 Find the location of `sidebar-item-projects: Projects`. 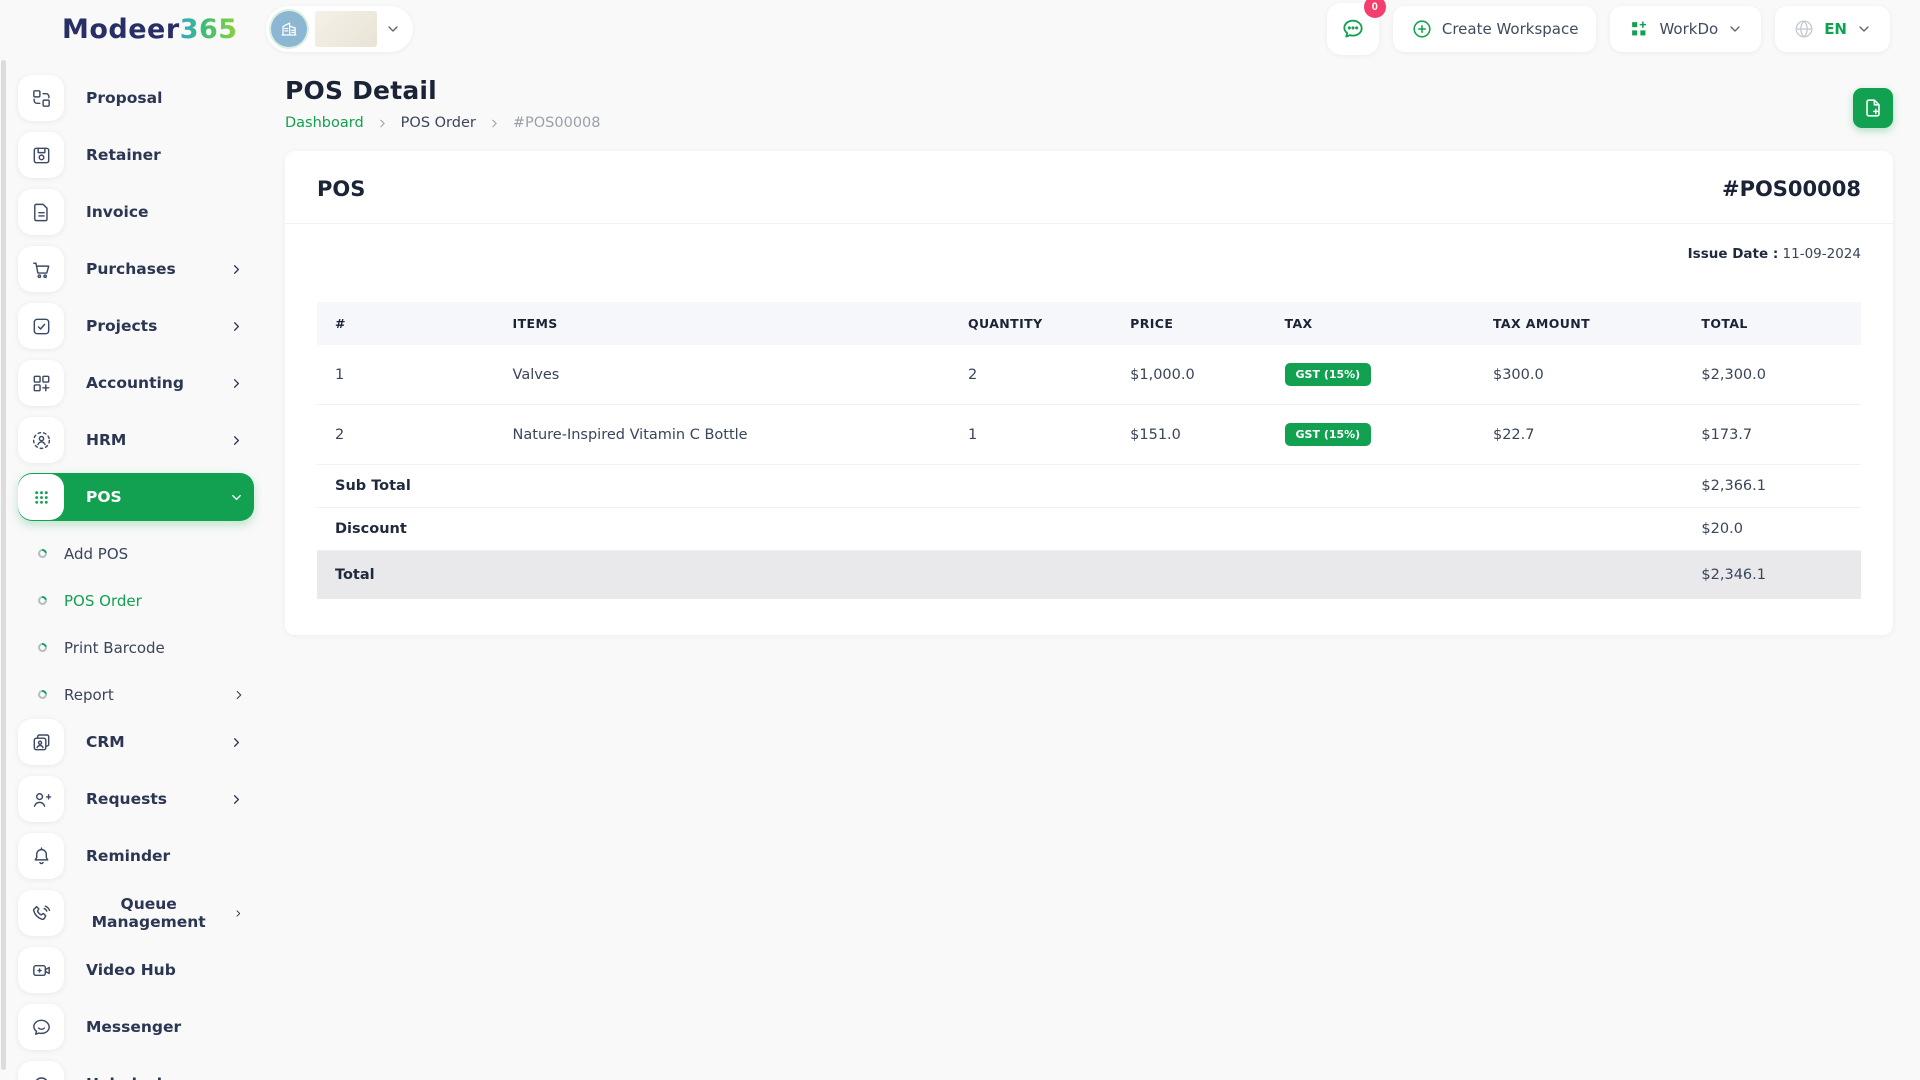

sidebar-item-projects: Projects is located at coordinates (136, 326).